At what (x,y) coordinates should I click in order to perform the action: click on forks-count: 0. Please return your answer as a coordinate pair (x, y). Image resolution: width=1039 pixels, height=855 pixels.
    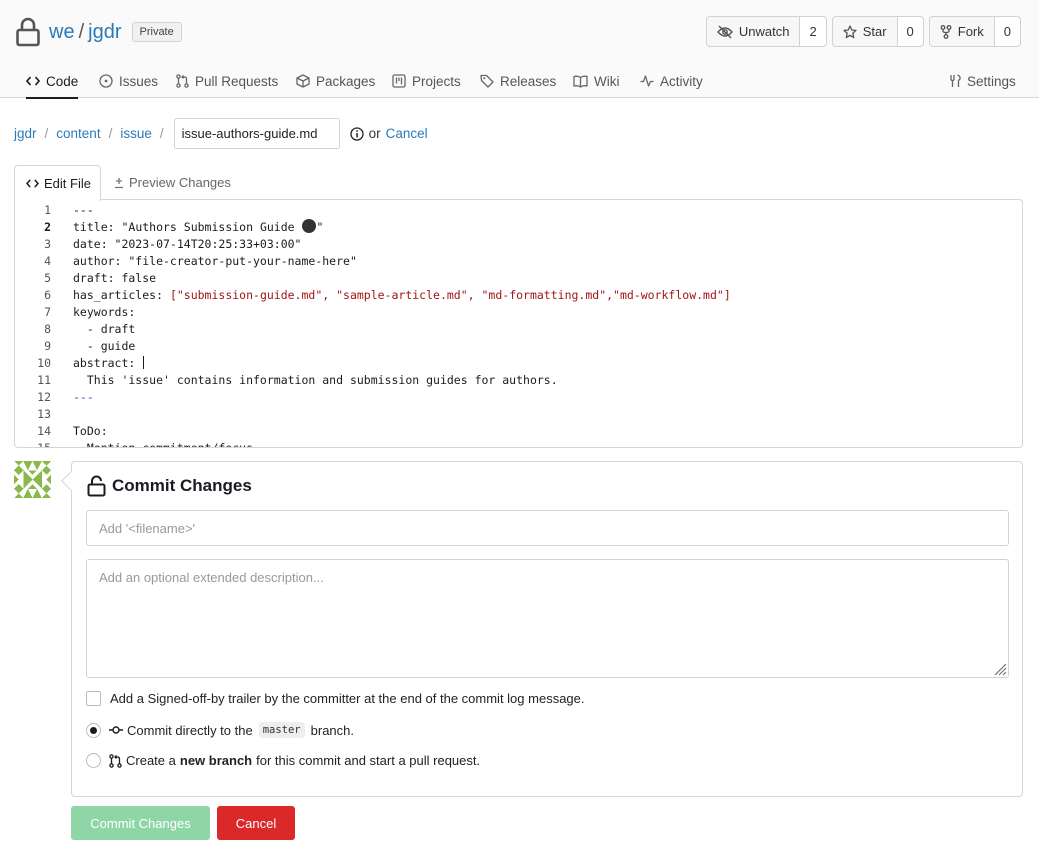
    Looking at the image, I should click on (1006, 31).